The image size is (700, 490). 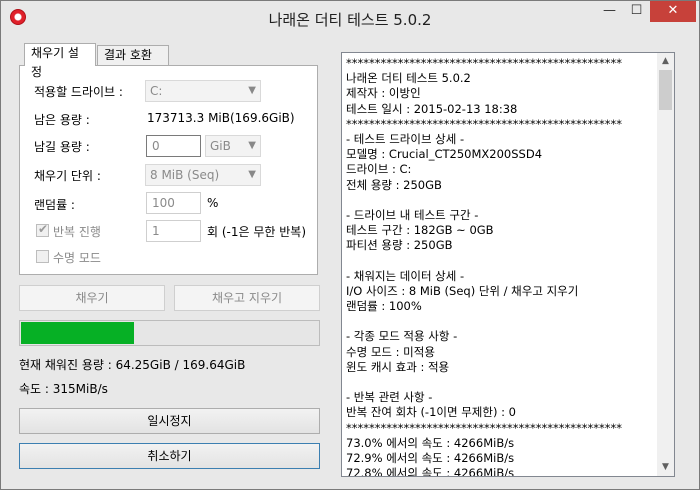 I want to click on drive-select: C: ▼, so click(x=203, y=91).